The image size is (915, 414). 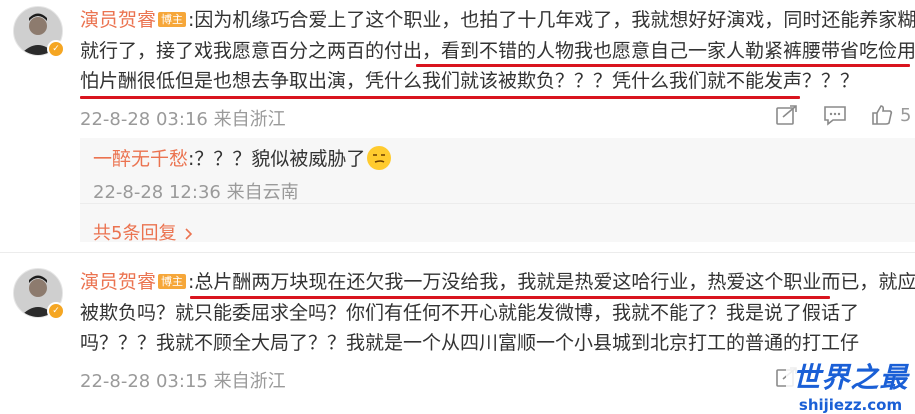 What do you see at coordinates (196, 192) in the screenshot?
I see `reply-timestamp: 22-8-28 12:36 来自云南` at bounding box center [196, 192].